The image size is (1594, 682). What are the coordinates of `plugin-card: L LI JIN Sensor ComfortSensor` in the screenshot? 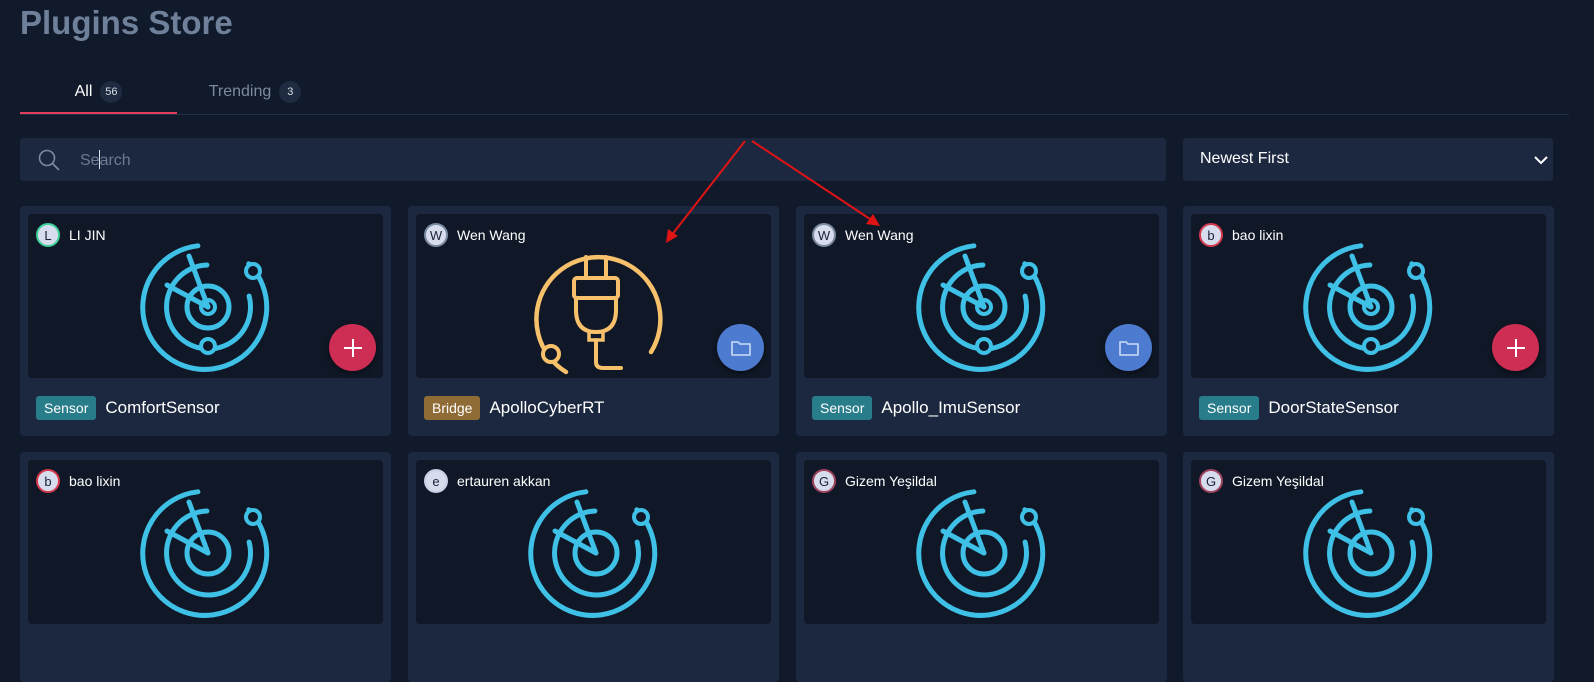 It's located at (205, 321).